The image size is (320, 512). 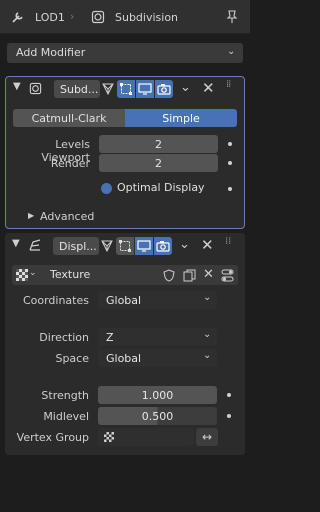 I want to click on strength-field: 1.000, so click(x=157, y=395).